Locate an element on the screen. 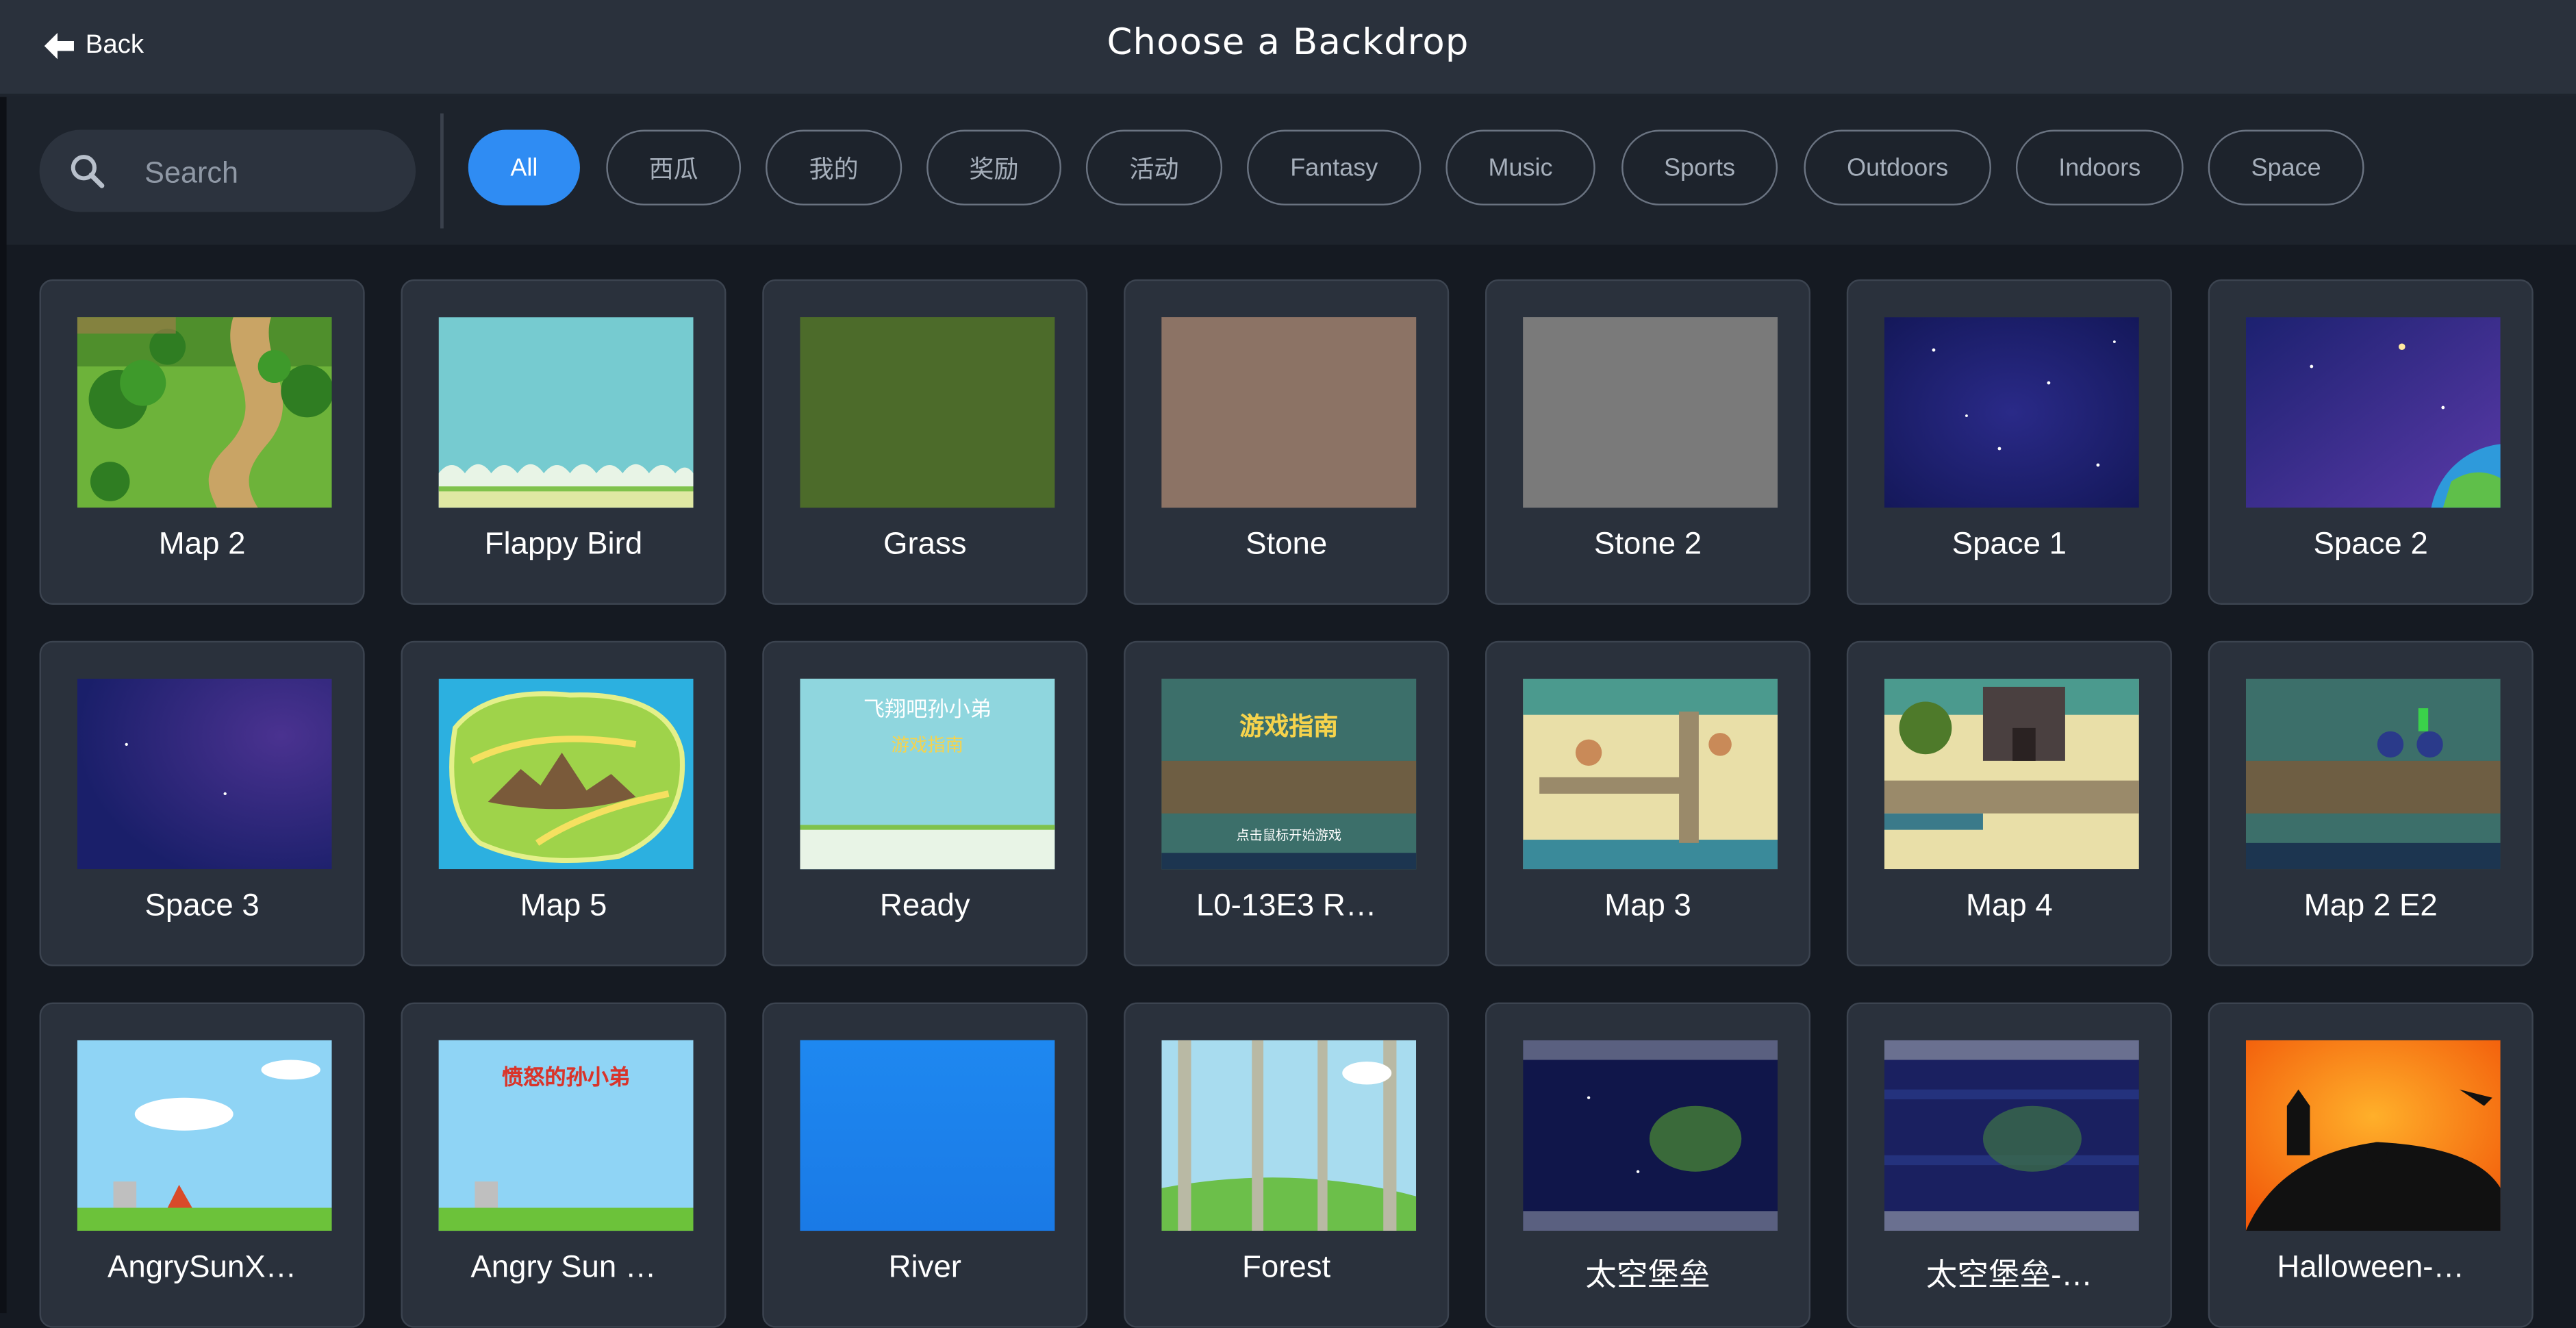 The image size is (2576, 1328). backdrop-card-space-1: Space 1 is located at coordinates (2009, 442).